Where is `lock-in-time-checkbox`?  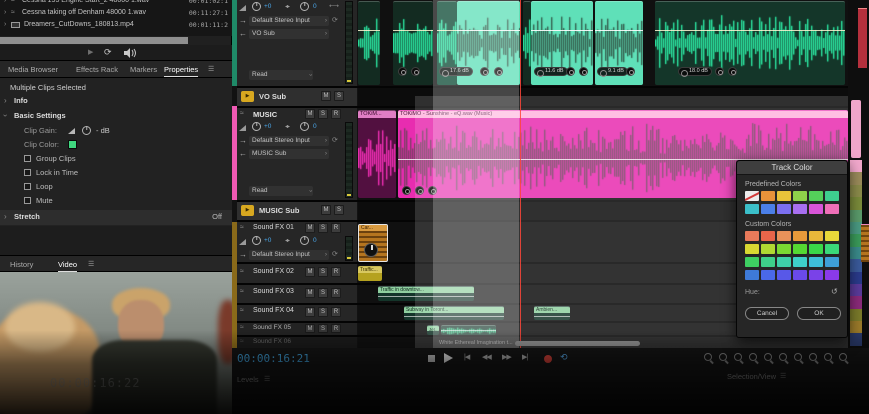
lock-in-time-checkbox is located at coordinates (27, 172).